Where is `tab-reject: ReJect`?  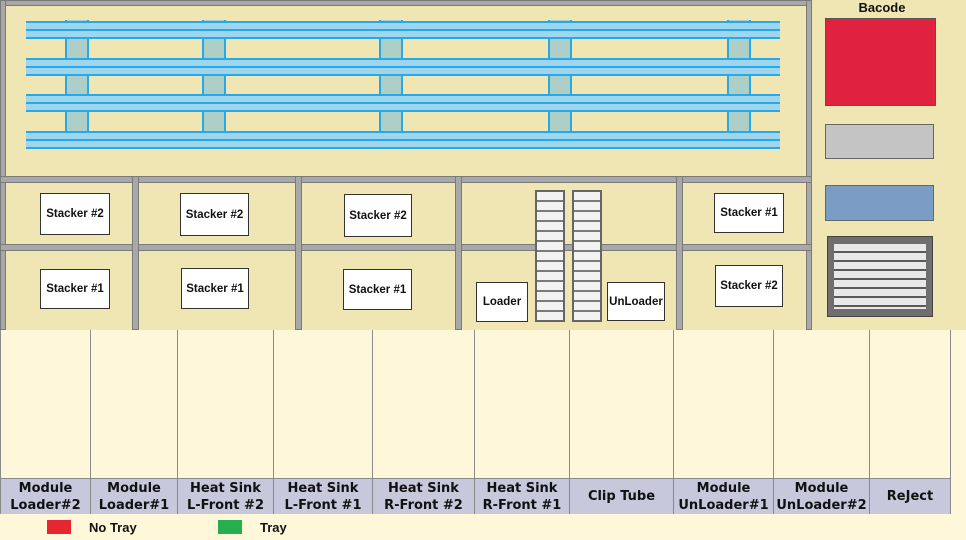 tab-reject: ReJect is located at coordinates (910, 496).